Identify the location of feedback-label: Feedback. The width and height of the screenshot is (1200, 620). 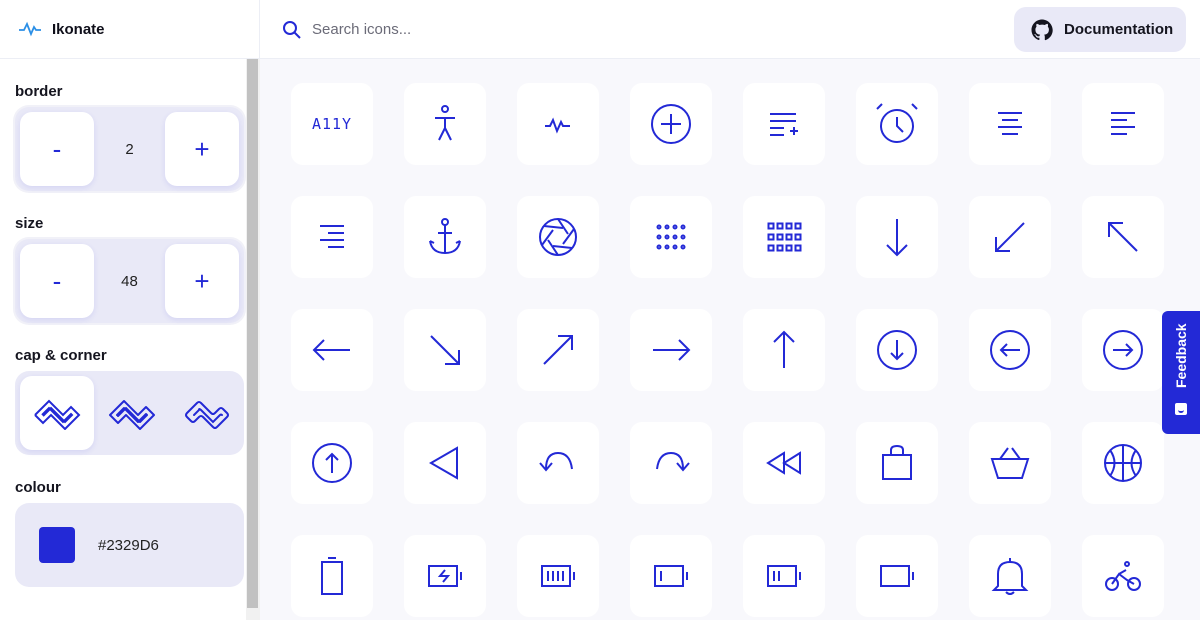
(1181, 355).